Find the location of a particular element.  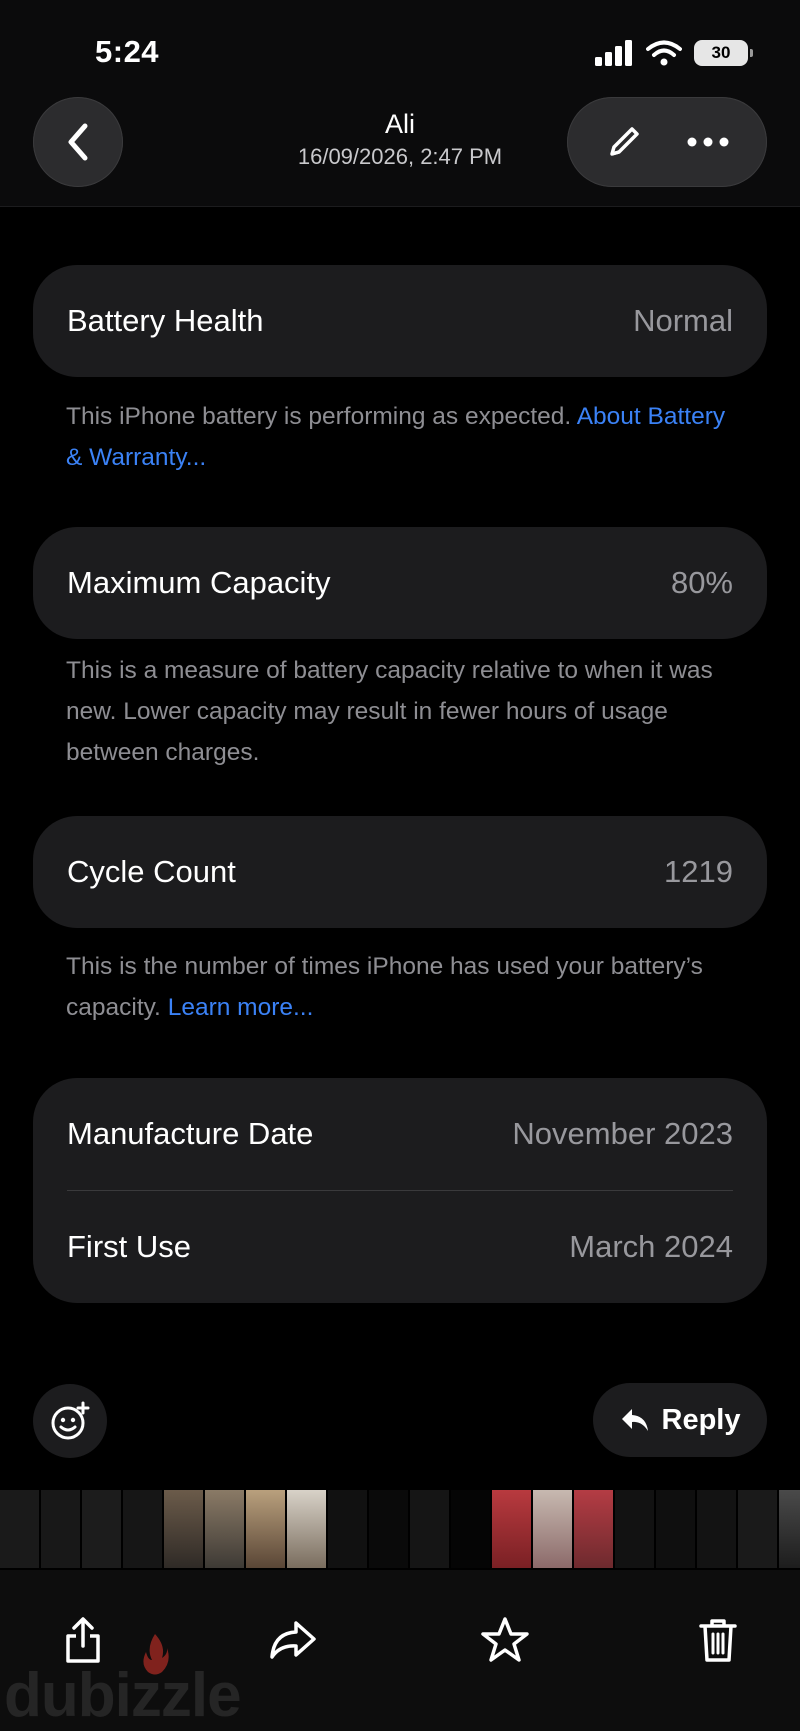

back-chevron-icon is located at coordinates (78, 142).